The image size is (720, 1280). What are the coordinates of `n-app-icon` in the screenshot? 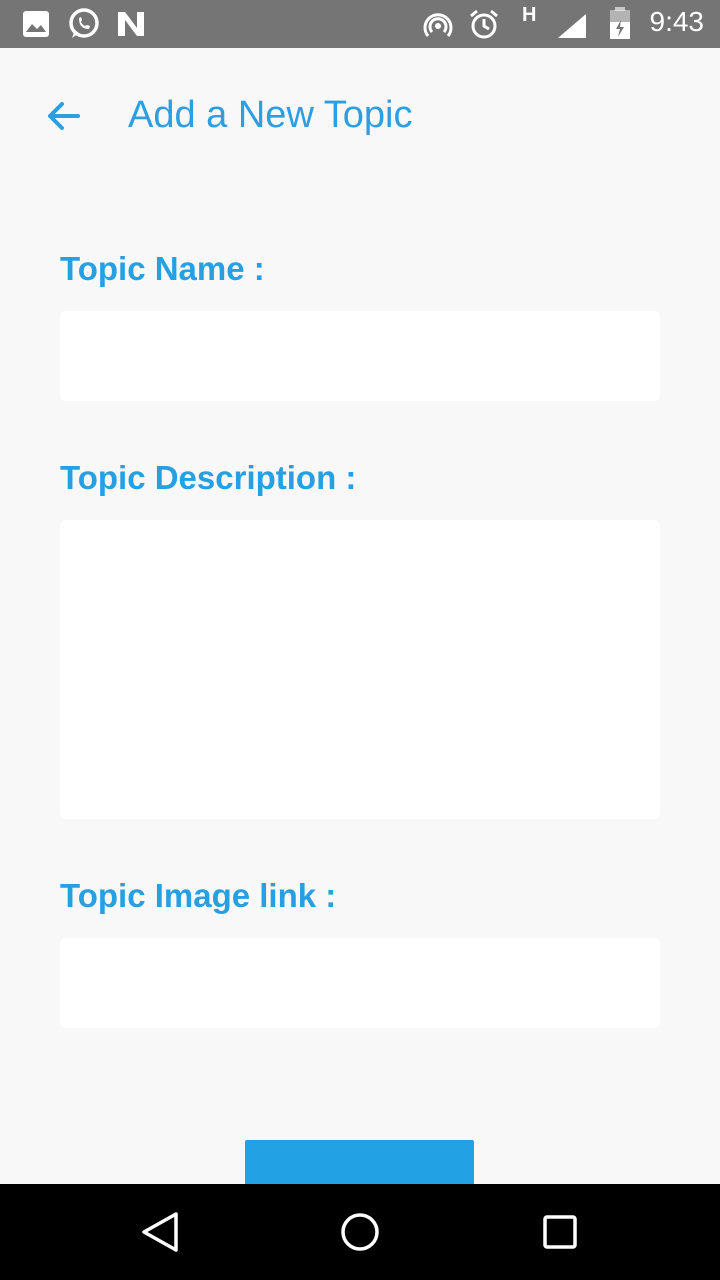 It's located at (131, 26).